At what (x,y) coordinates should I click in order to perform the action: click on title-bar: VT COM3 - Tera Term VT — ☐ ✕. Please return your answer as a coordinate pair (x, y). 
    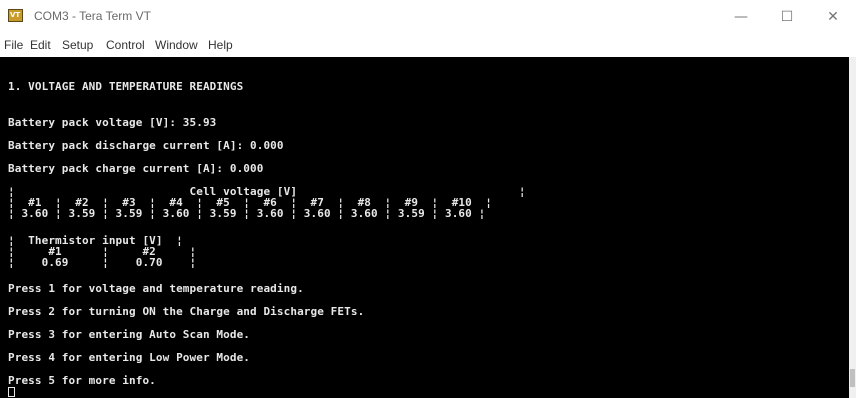
    Looking at the image, I should click on (428, 17).